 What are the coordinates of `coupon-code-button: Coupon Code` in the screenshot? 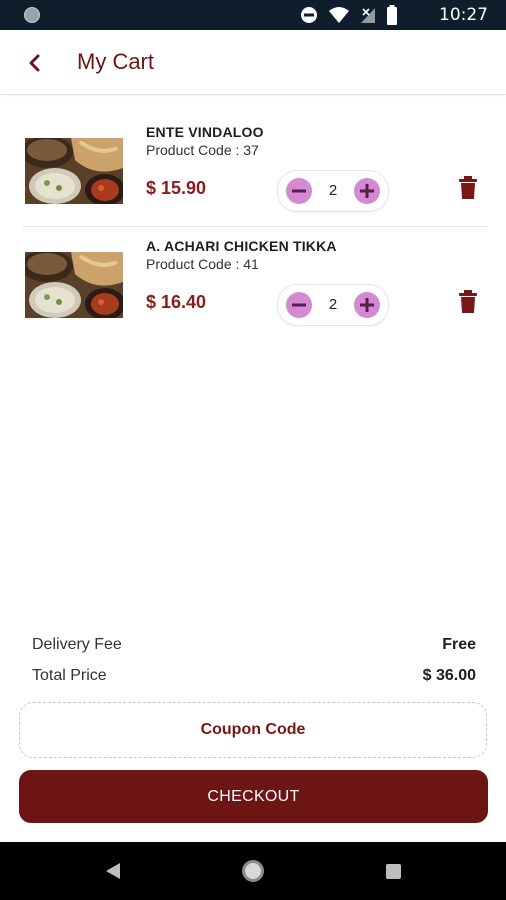 It's located at (253, 730).